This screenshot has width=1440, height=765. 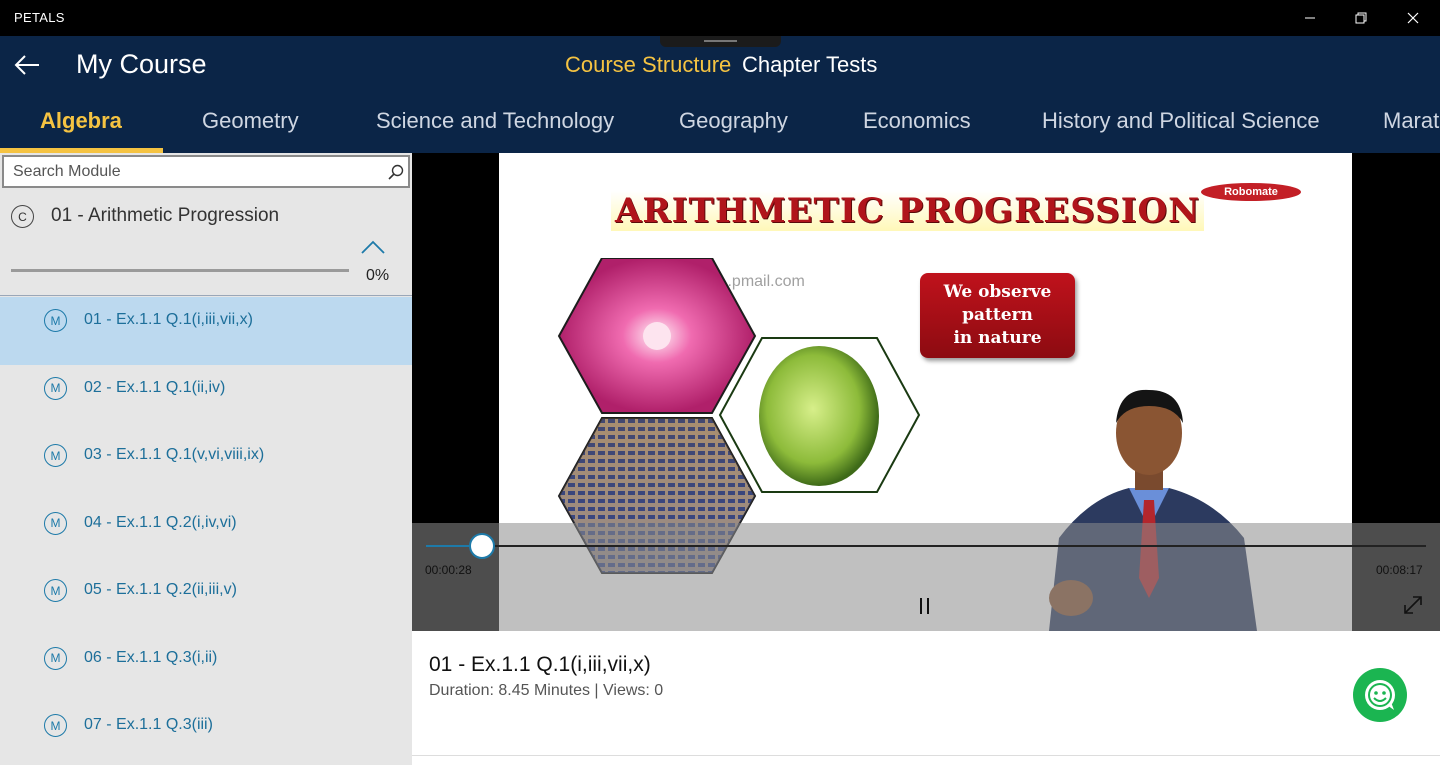 What do you see at coordinates (193, 172) in the screenshot?
I see `search-input` at bounding box center [193, 172].